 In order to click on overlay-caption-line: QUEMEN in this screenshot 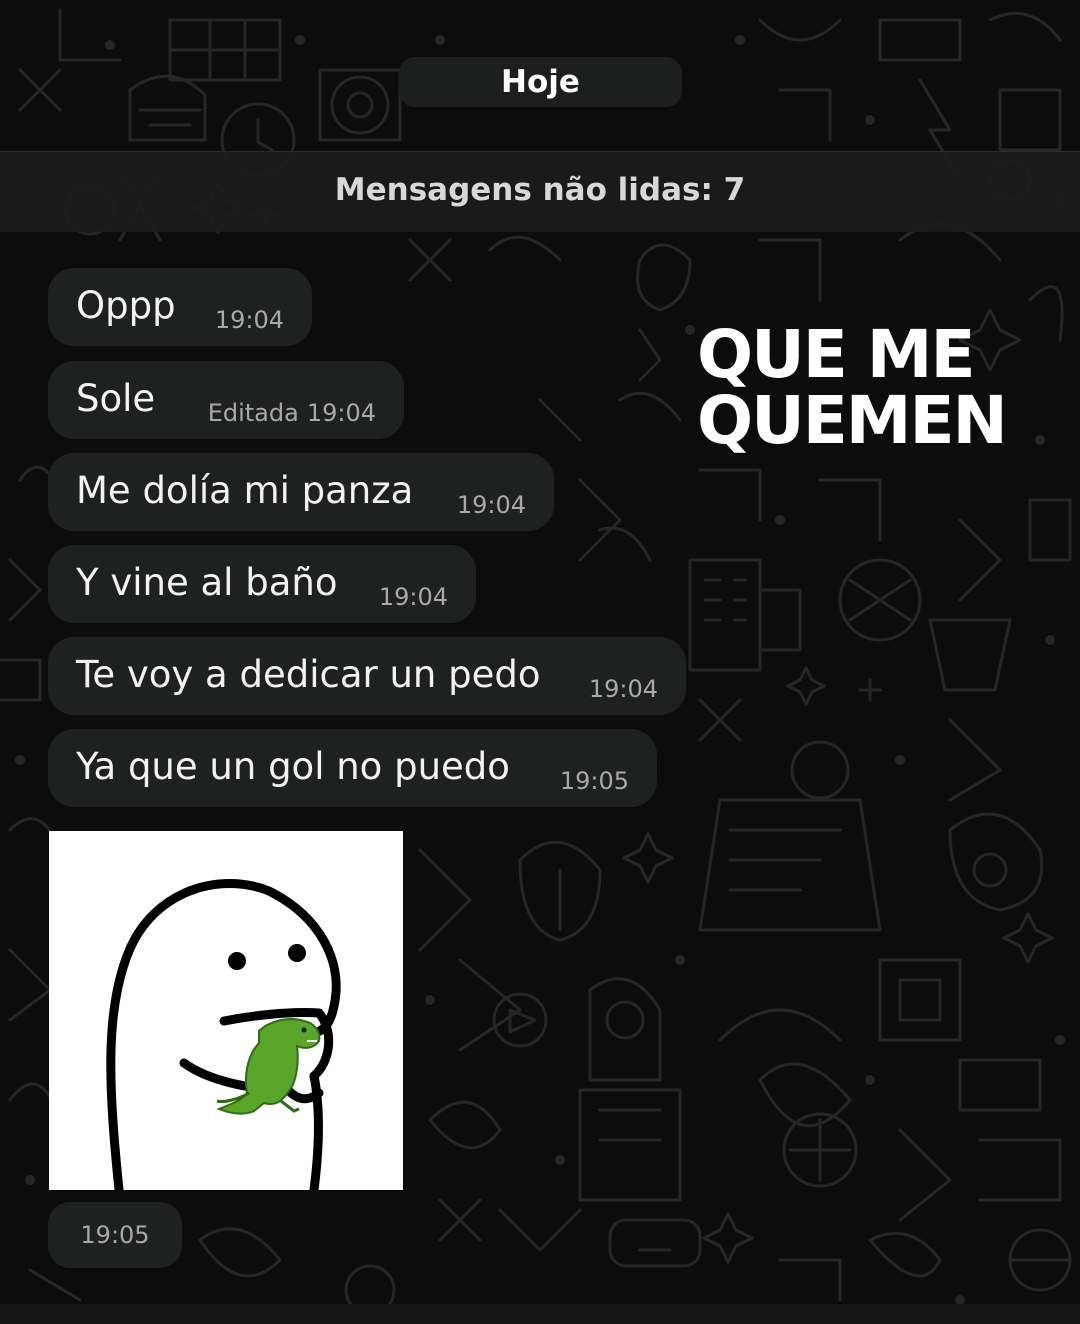, I will do `click(852, 420)`.